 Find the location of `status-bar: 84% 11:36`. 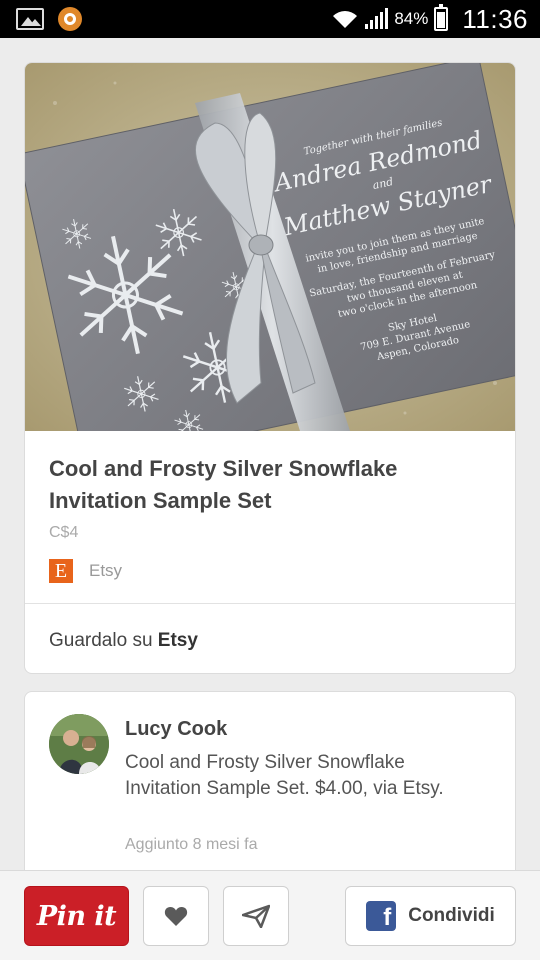

status-bar: 84% 11:36 is located at coordinates (270, 19).